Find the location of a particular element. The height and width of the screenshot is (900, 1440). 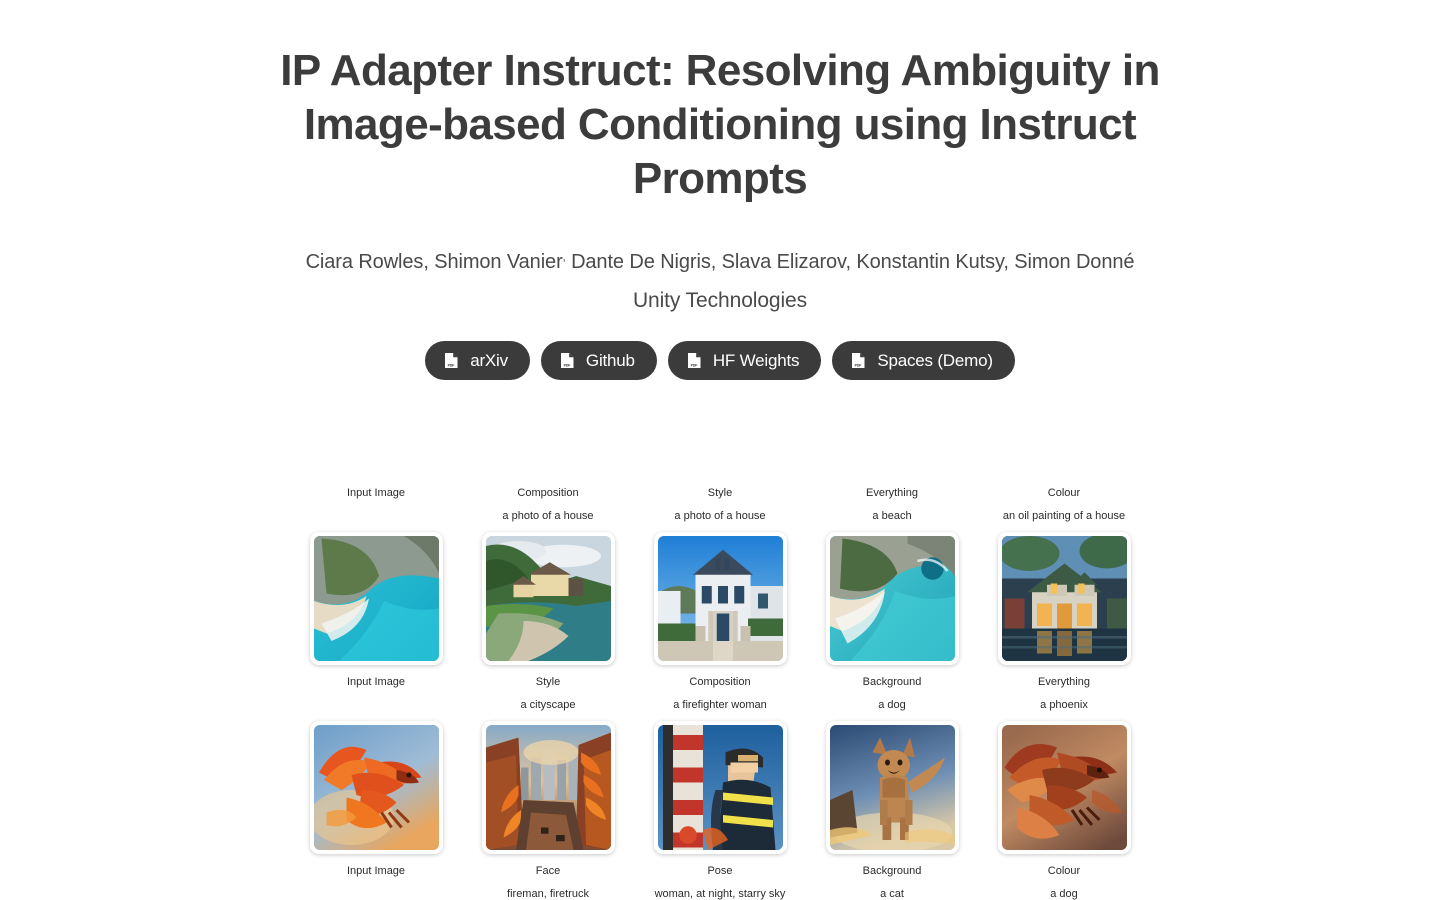

result-cell: Everything a phoenix is located at coordinates (1064, 759).